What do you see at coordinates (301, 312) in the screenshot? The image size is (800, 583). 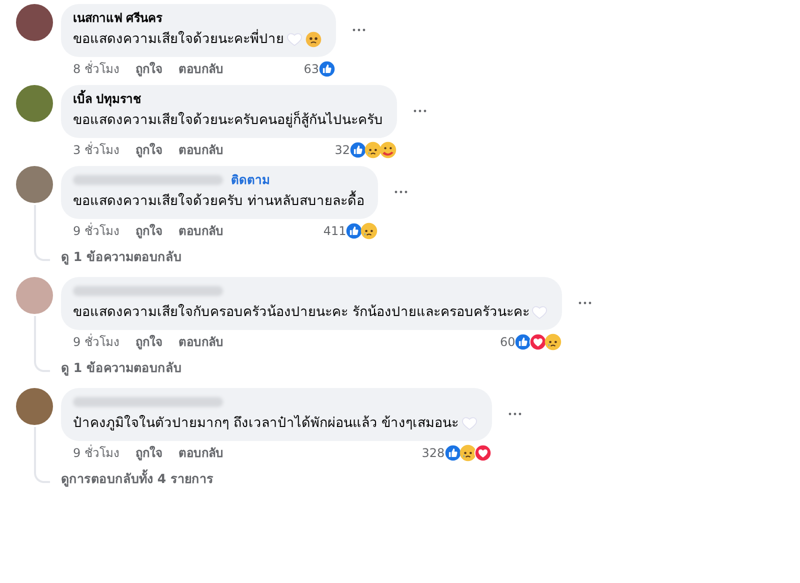 I see `comment-text: ขอแสดงความเสียใจกับครอบครัวน้องปายนะคะ รักน้องปายและครอบครัวนะคะ` at bounding box center [301, 312].